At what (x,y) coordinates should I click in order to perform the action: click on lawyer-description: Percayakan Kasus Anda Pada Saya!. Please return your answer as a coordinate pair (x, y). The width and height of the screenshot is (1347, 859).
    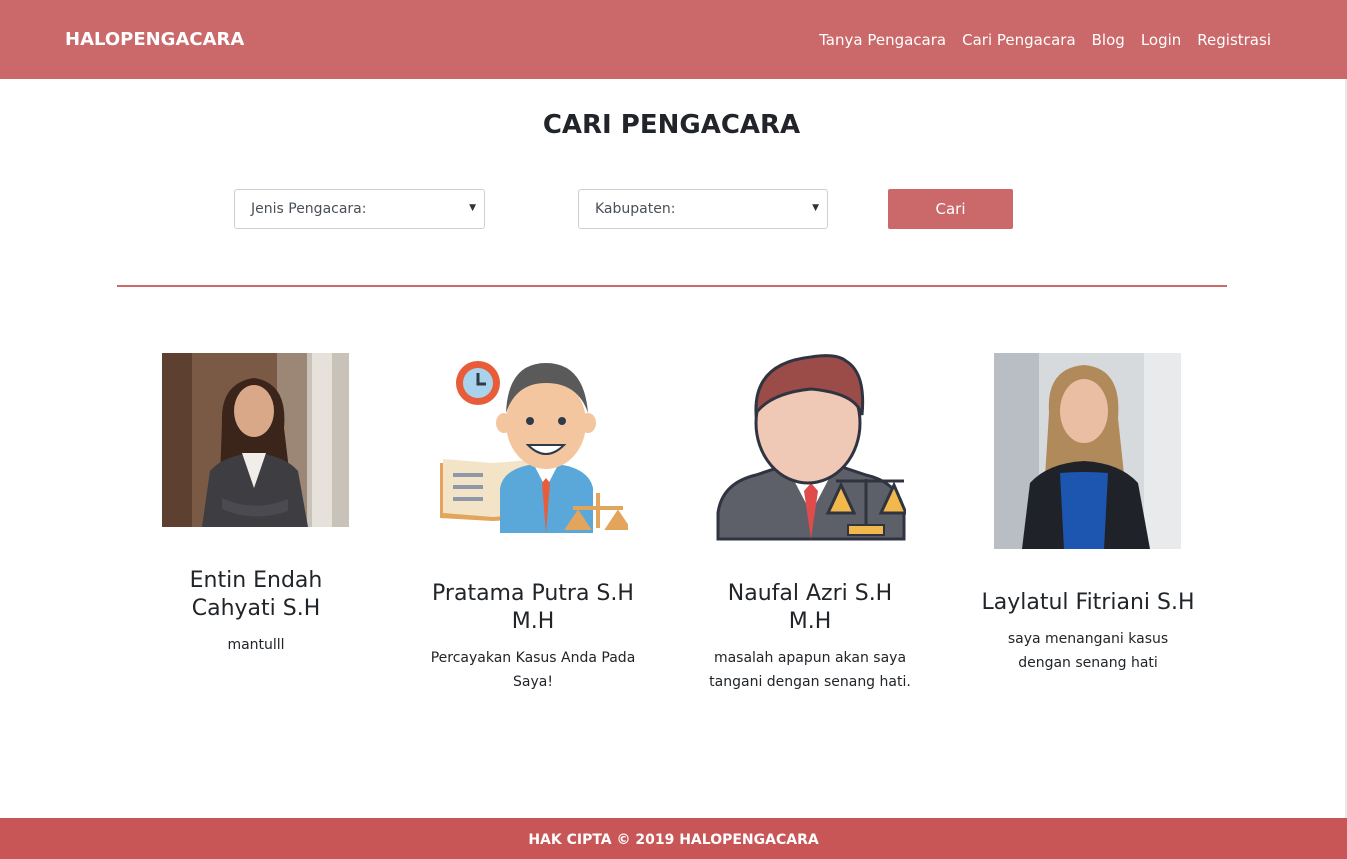
    Looking at the image, I should click on (533, 670).